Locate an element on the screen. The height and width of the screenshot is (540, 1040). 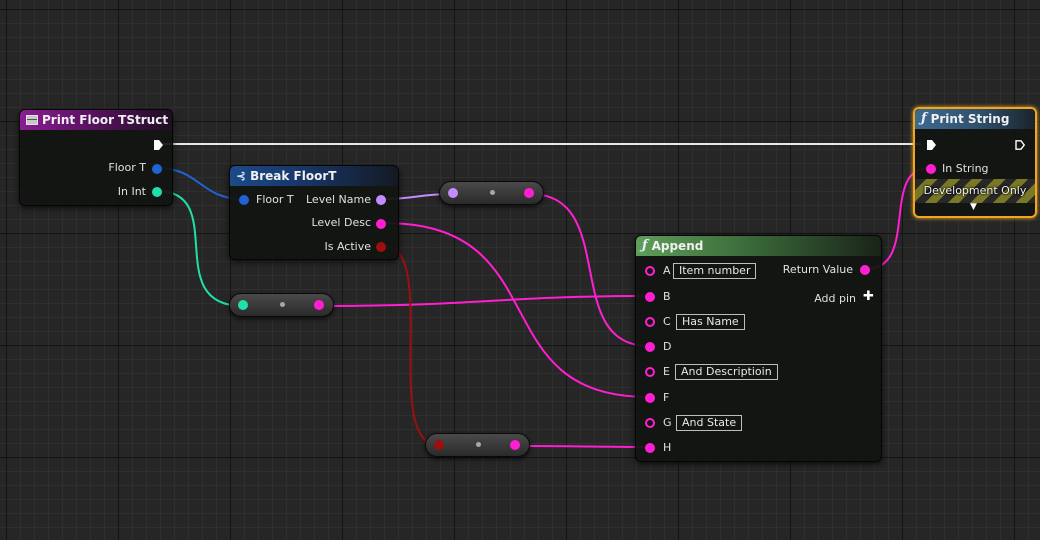
node-title: Print String is located at coordinates (970, 119).